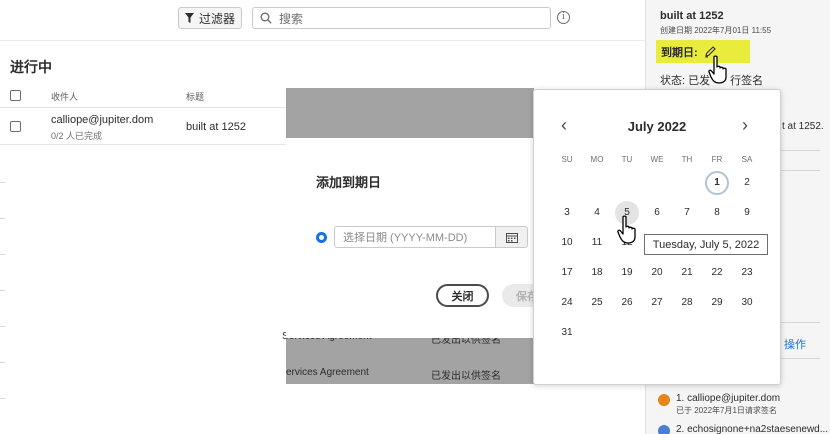 This screenshot has width=830, height=434. What do you see at coordinates (216, 127) in the screenshot?
I see `row-title: built at 1252` at bounding box center [216, 127].